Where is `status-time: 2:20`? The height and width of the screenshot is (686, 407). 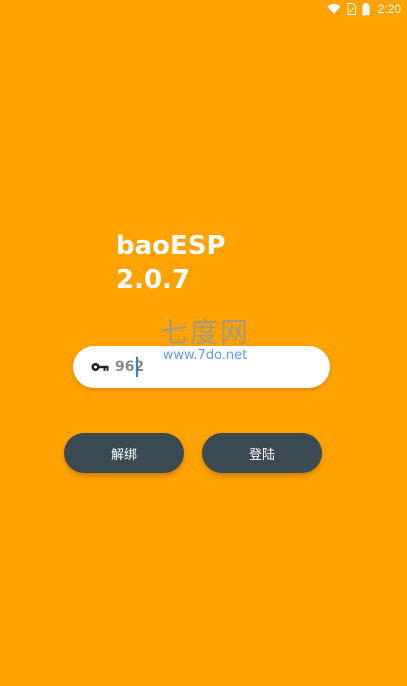 status-time: 2:20 is located at coordinates (389, 9).